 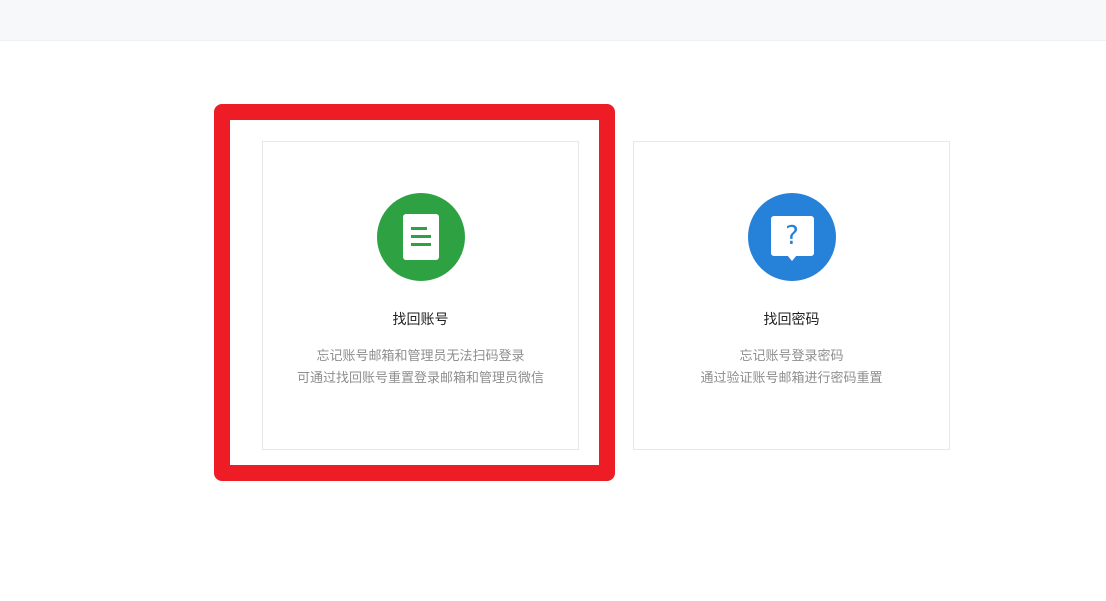 I want to click on document-icon, so click(x=420, y=237).